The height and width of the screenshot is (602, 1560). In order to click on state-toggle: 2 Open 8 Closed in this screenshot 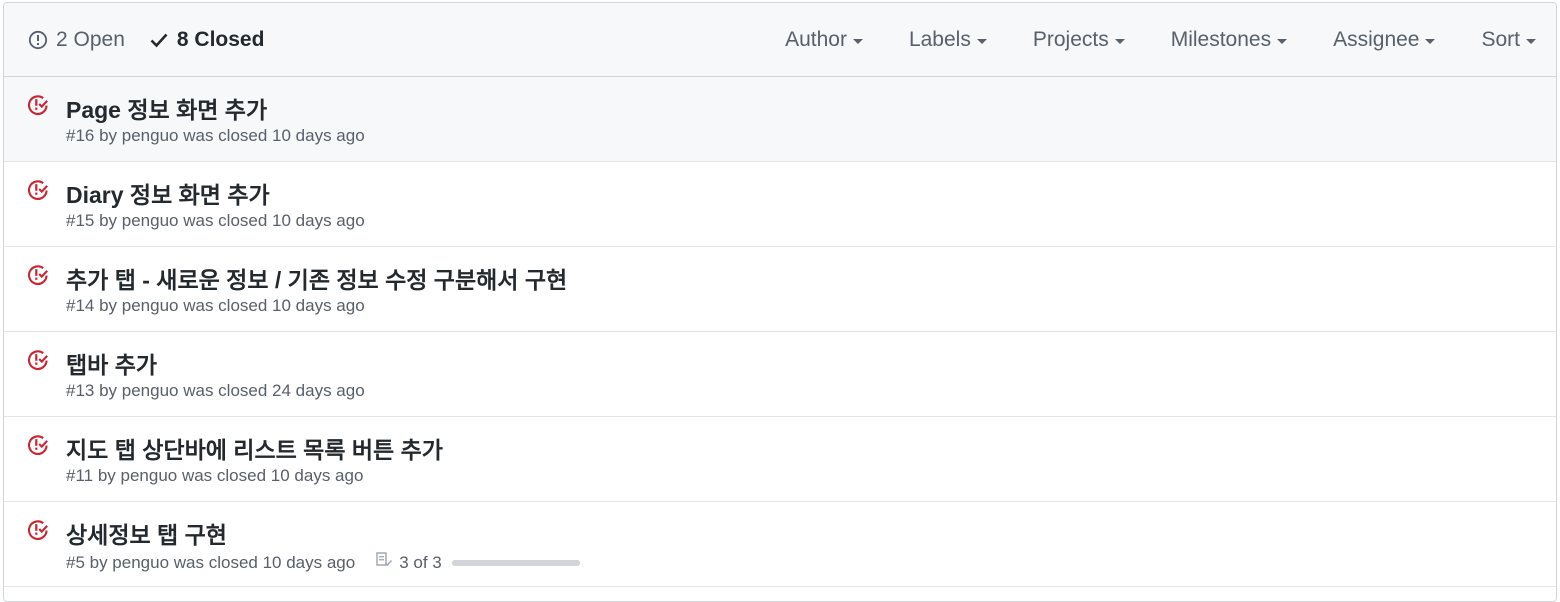, I will do `click(406, 40)`.